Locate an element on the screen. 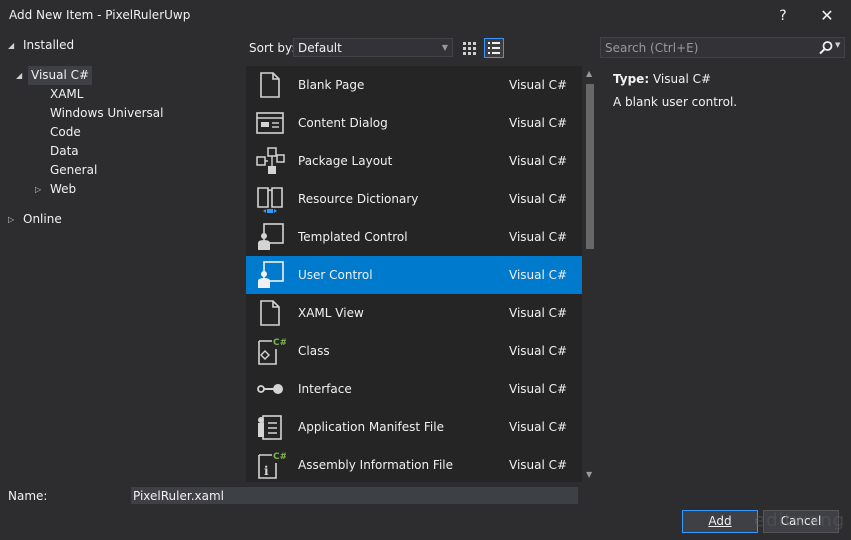 The image size is (851, 540). search-options-arrow-icon: ▼ is located at coordinates (837, 45).